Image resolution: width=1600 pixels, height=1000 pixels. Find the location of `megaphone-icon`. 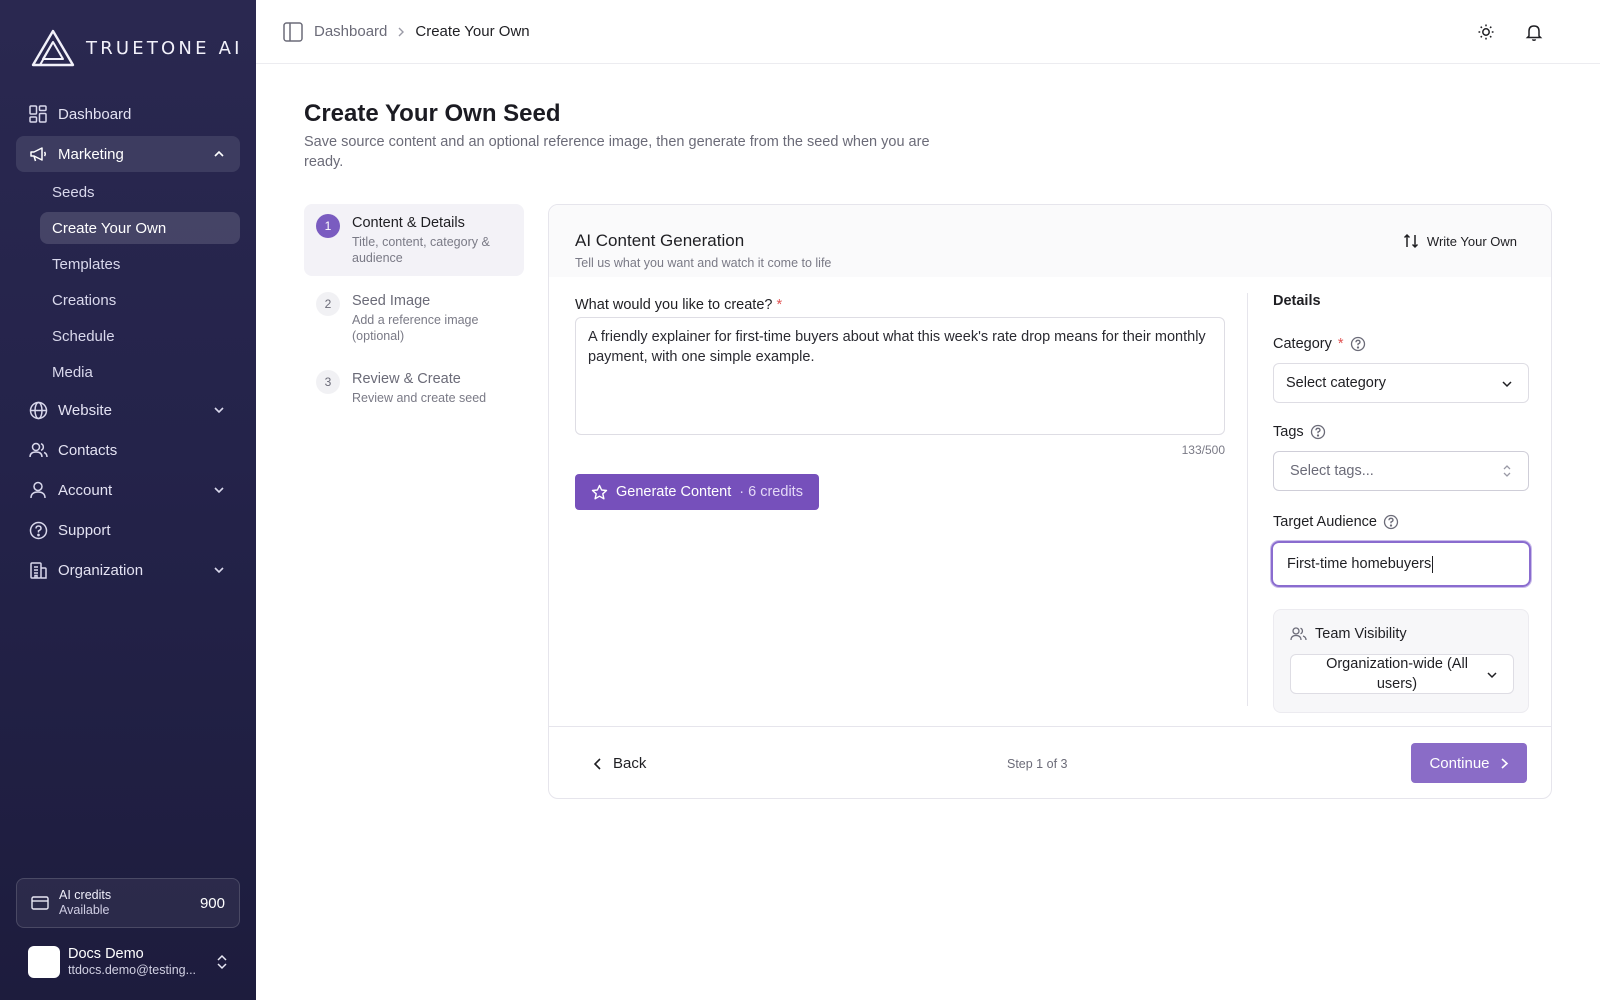

megaphone-icon is located at coordinates (38, 154).